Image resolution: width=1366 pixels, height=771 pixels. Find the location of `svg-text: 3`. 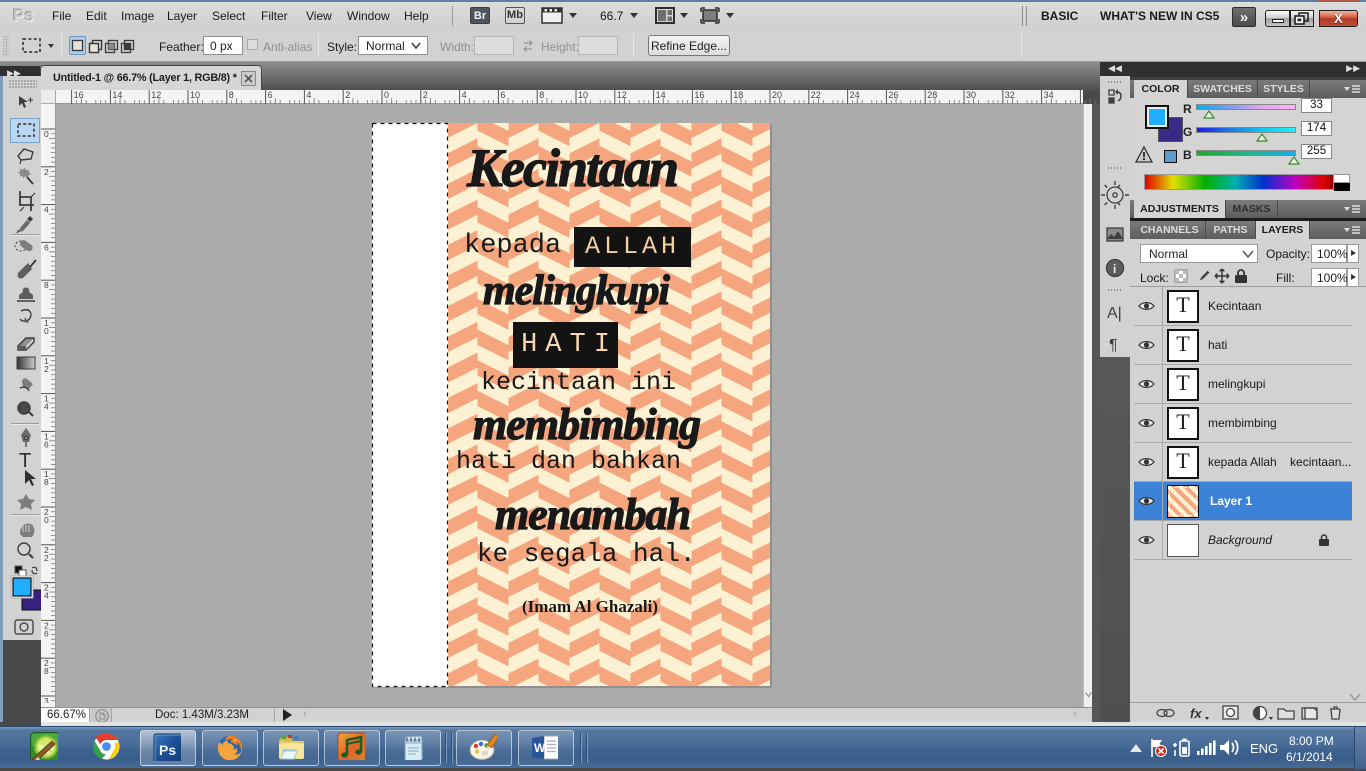

svg-text: 3 is located at coordinates (46, 699).